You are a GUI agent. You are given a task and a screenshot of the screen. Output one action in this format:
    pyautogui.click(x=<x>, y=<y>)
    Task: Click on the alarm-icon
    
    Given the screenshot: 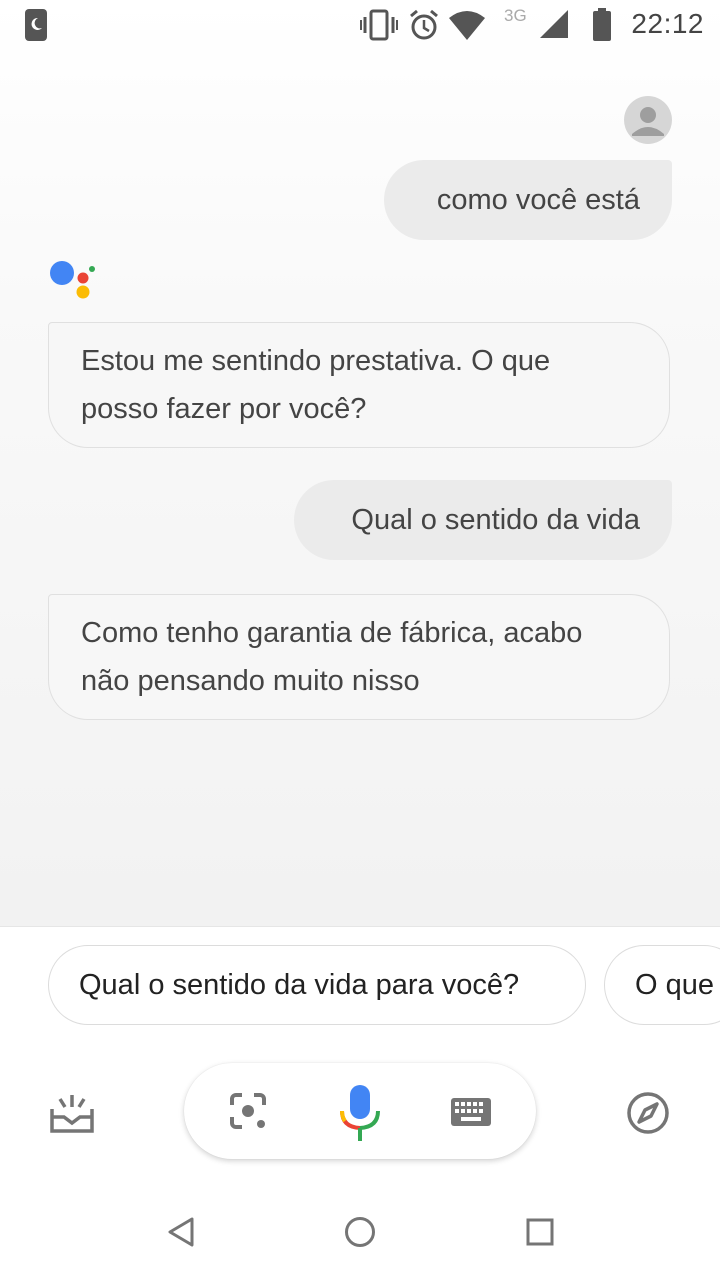 What is the action you would take?
    pyautogui.click(x=424, y=24)
    